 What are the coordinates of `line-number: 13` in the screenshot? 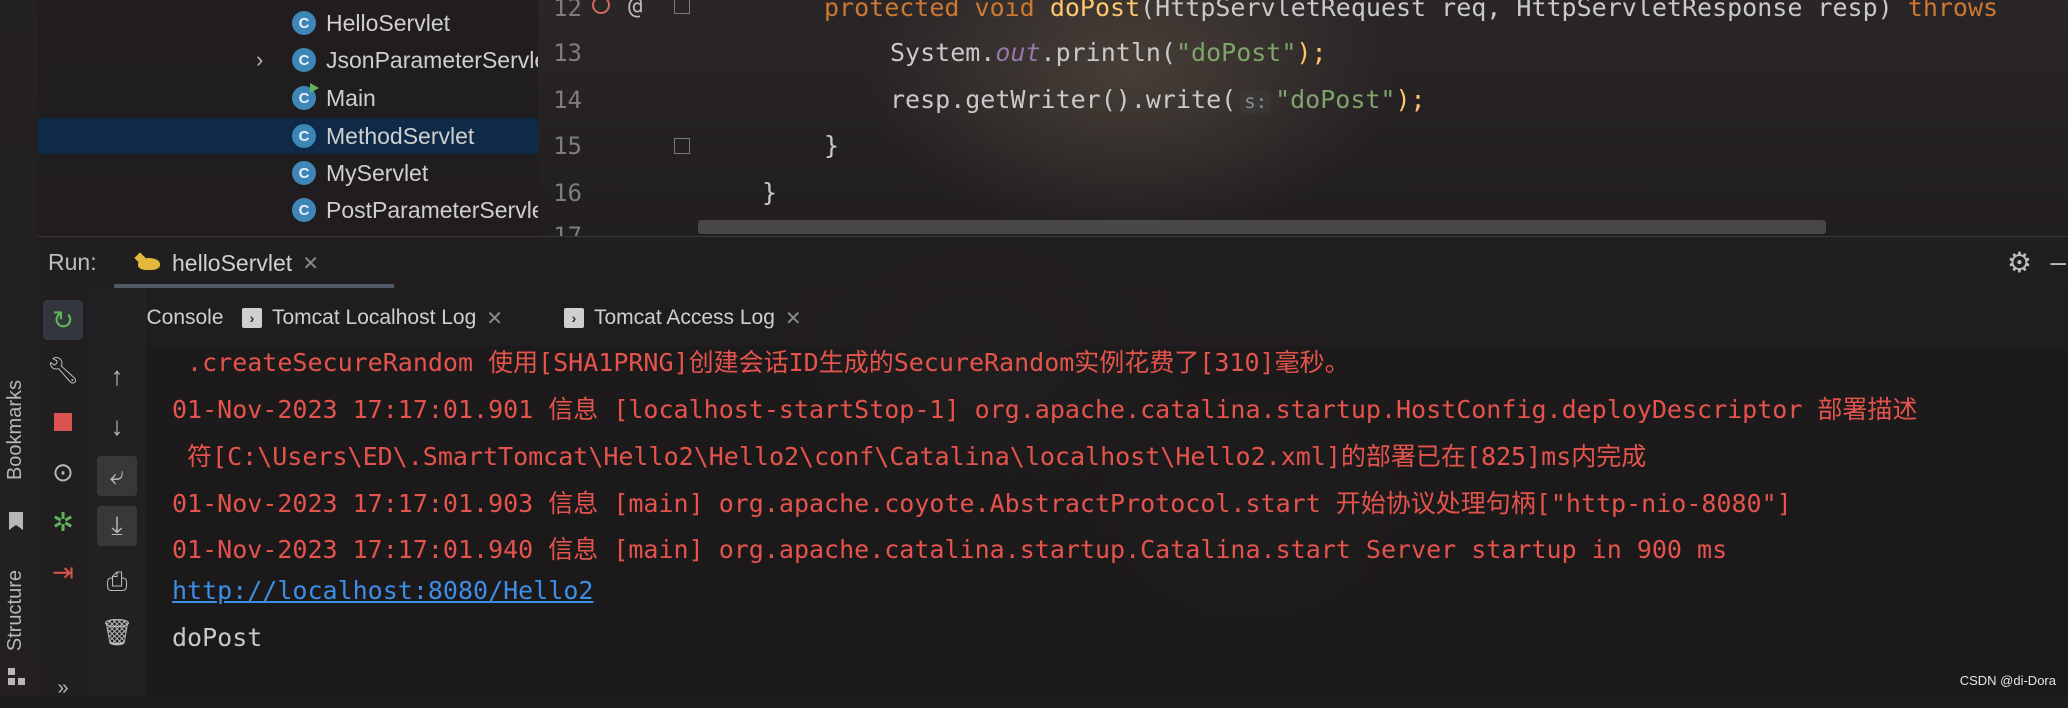 It's located at (567, 53).